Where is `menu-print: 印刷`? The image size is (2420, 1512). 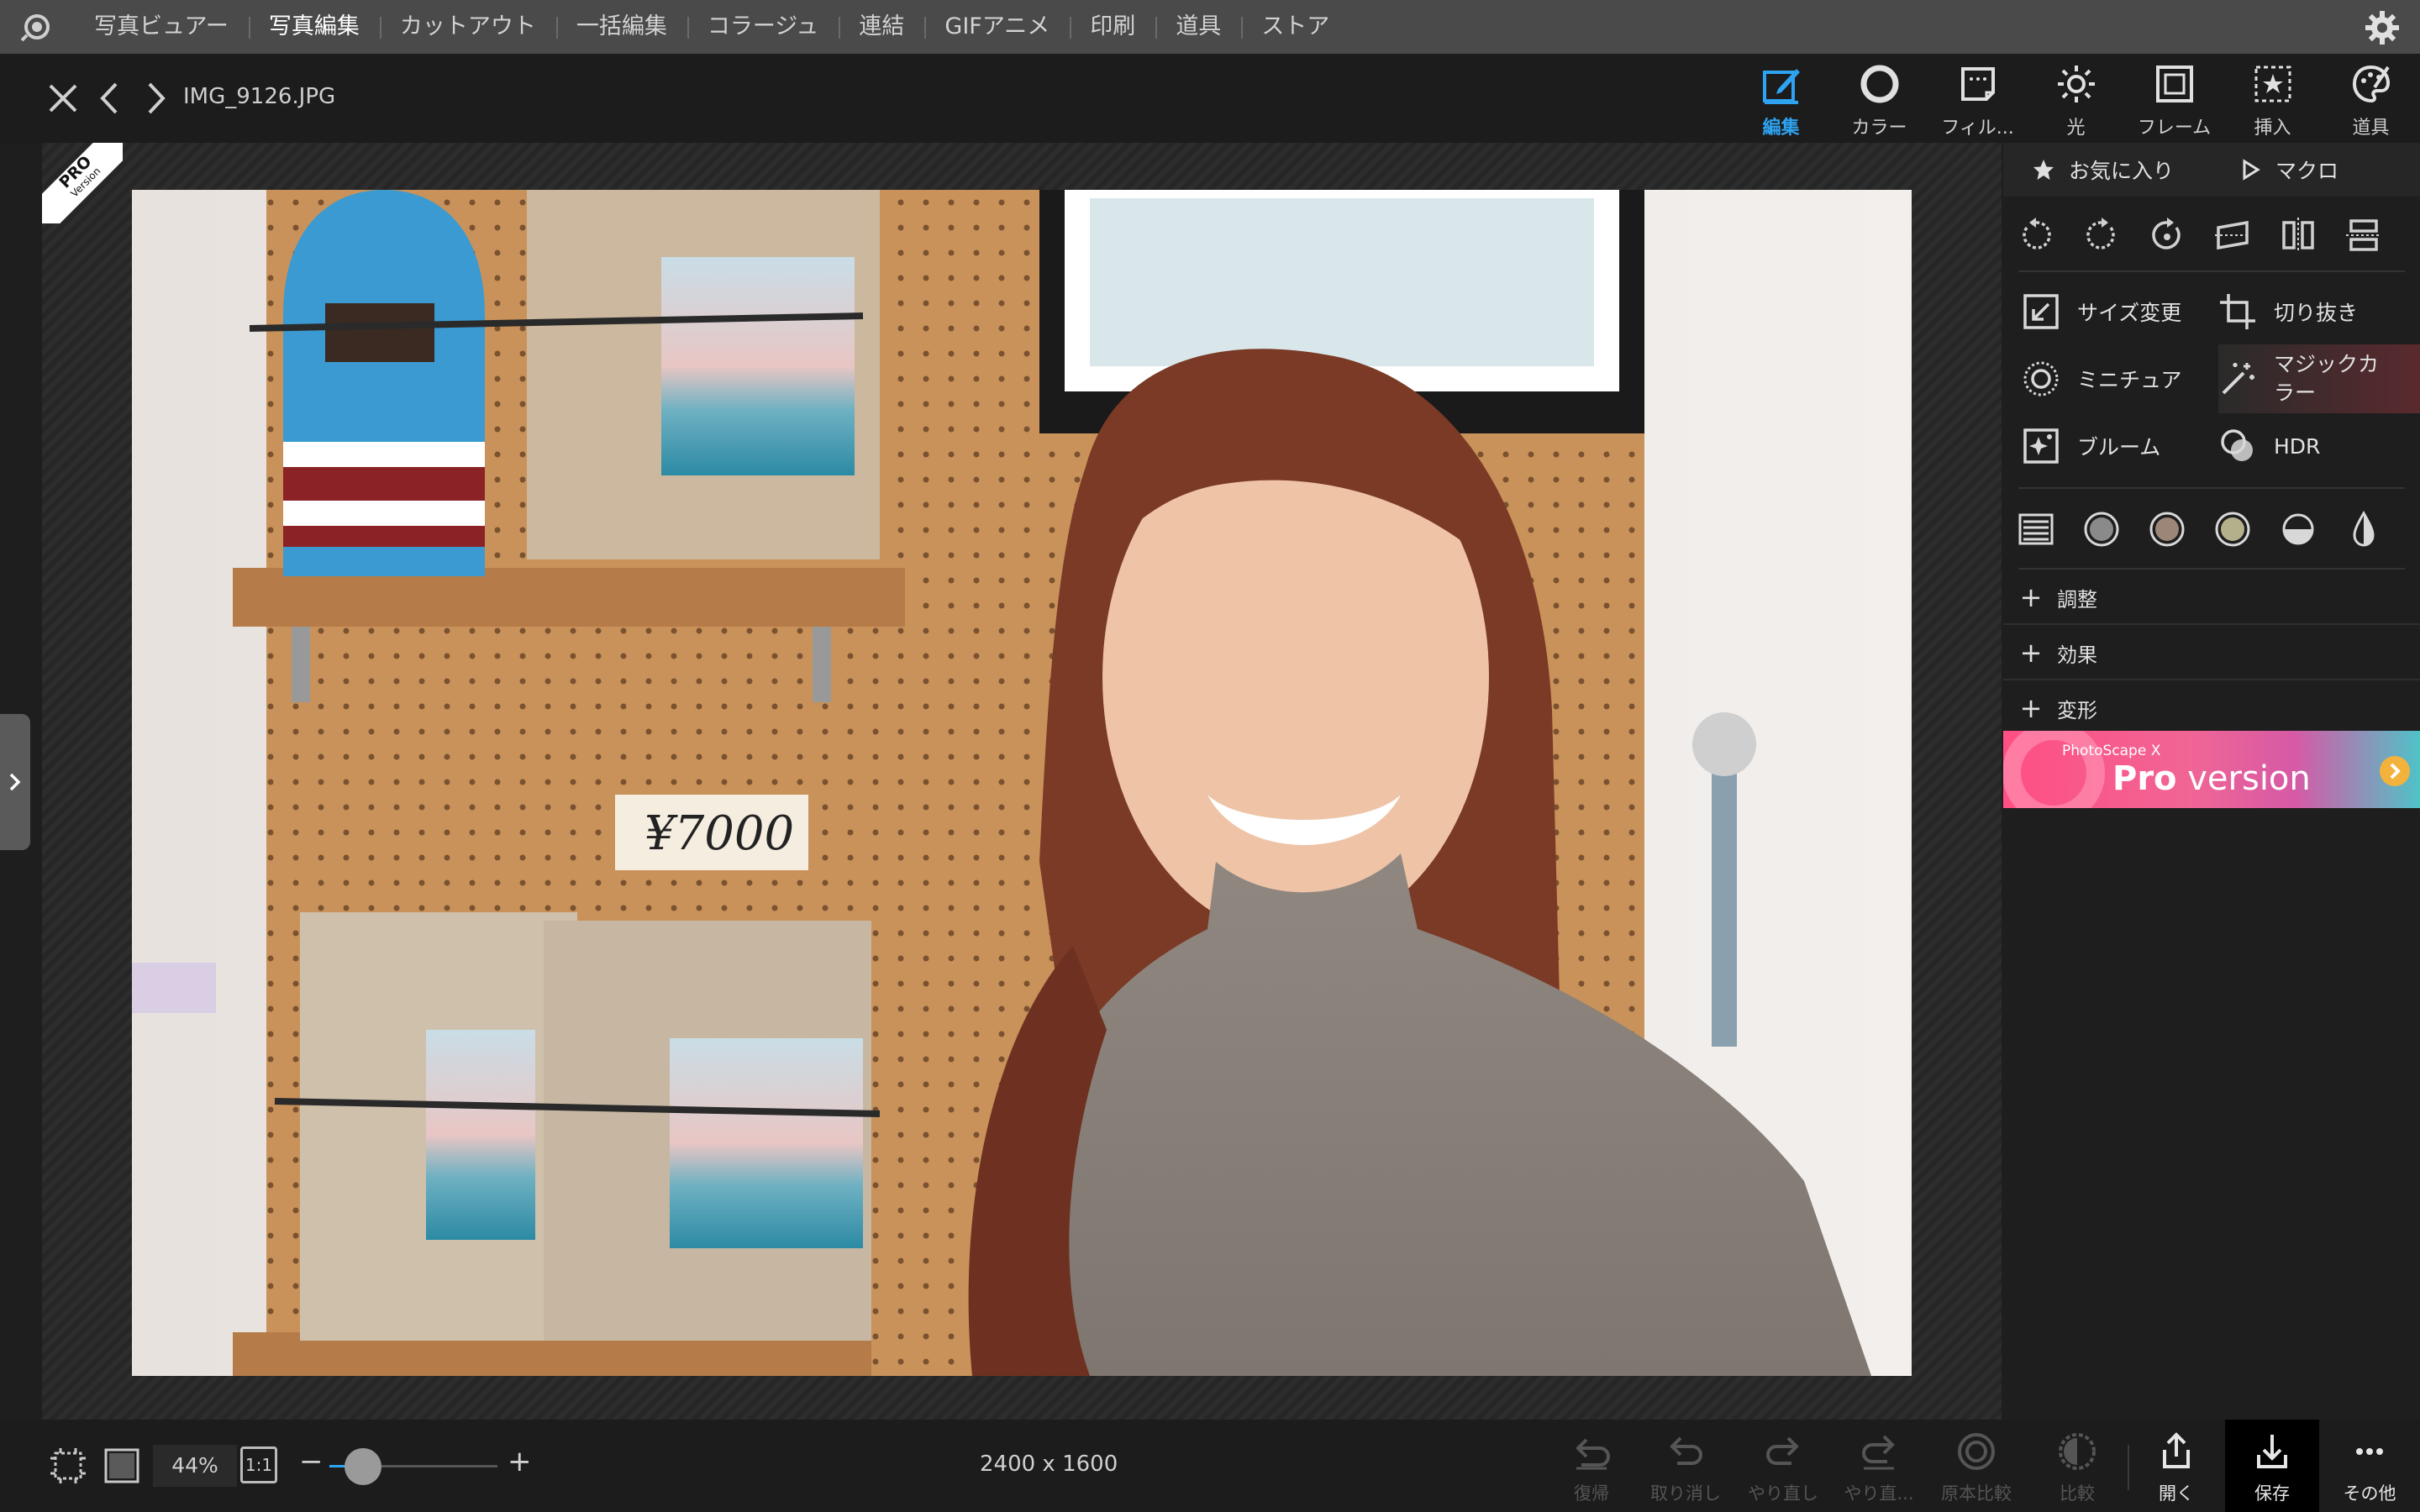 menu-print: 印刷 is located at coordinates (1112, 27).